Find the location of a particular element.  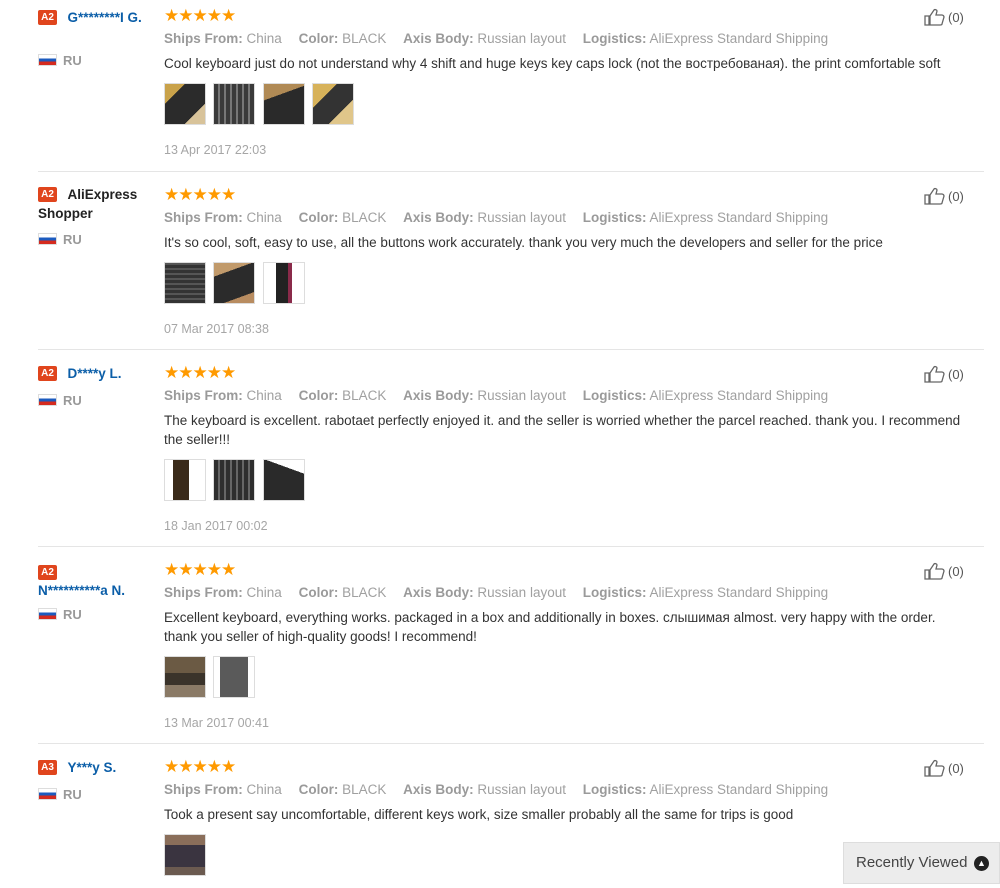

reviewer-name: N**********a N. is located at coordinates (81, 590).